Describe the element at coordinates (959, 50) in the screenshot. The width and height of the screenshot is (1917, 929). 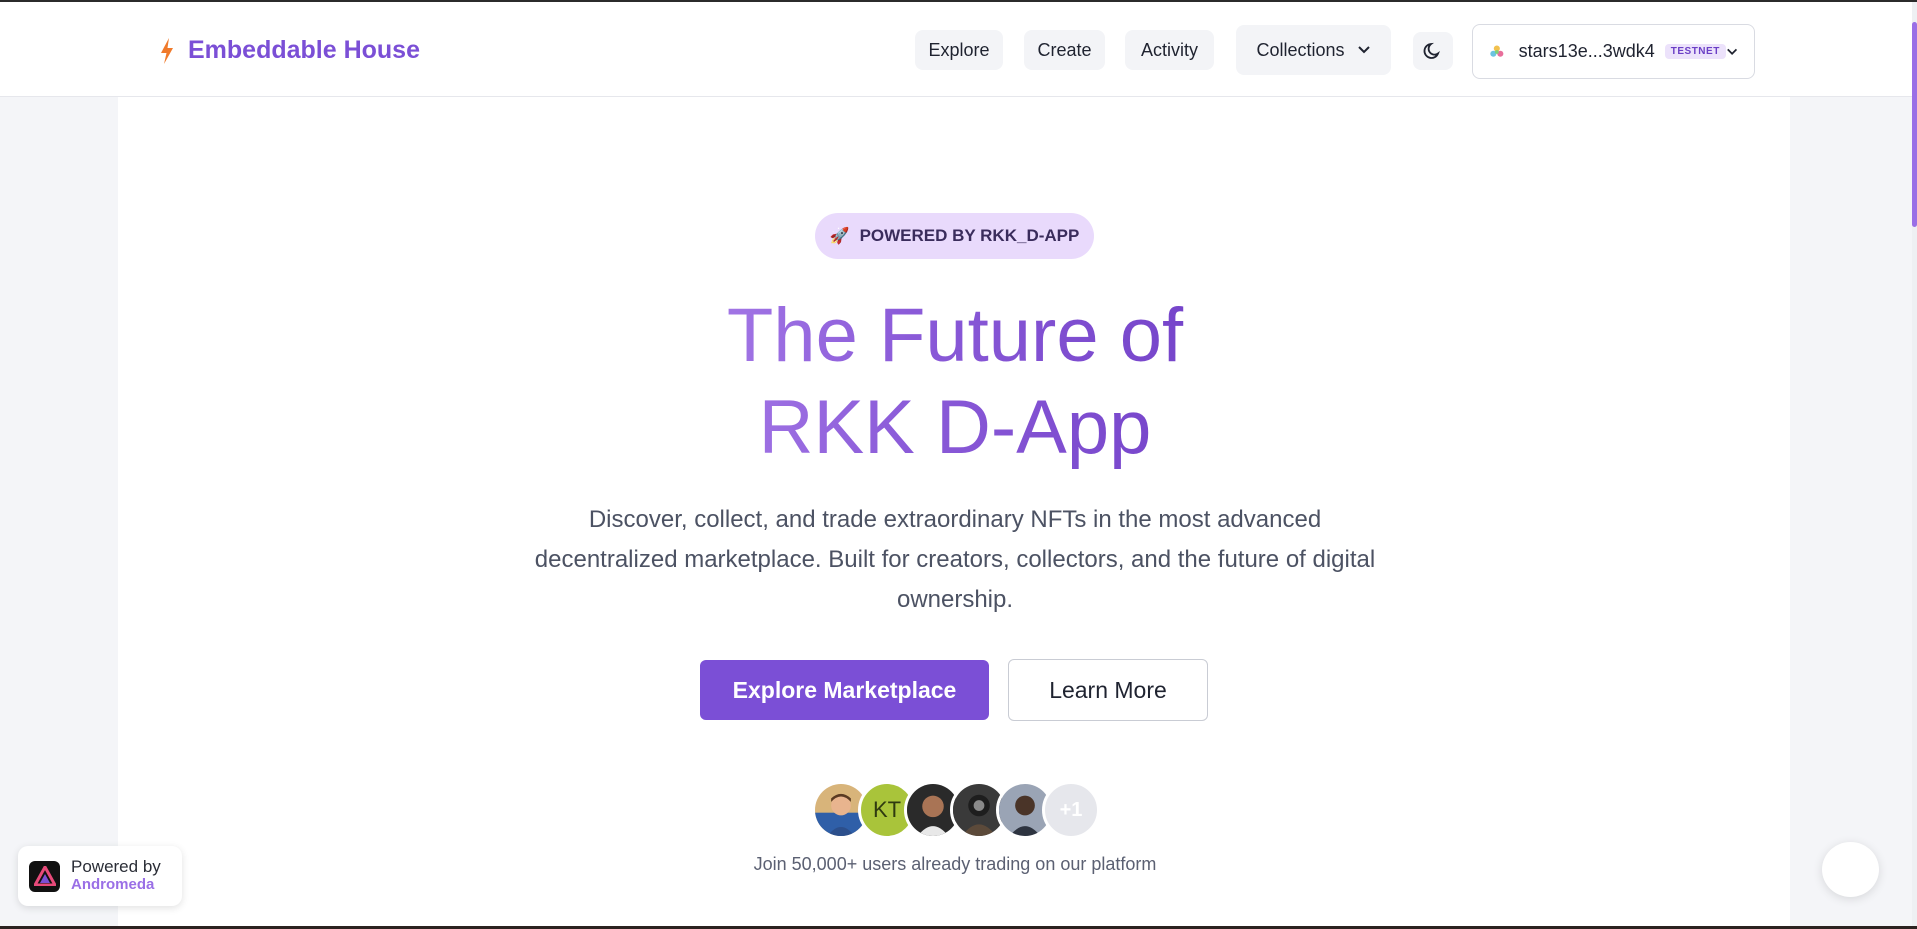
I see `nav-explore: Explore` at that location.